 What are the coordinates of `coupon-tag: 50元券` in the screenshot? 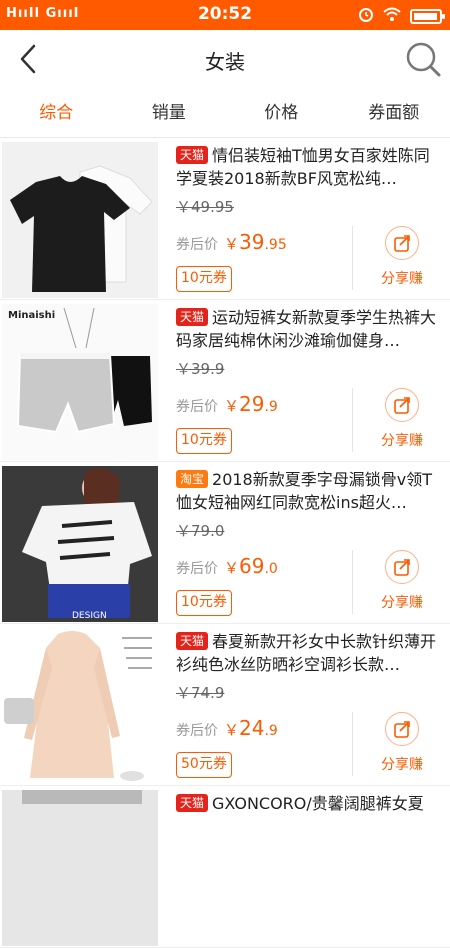 It's located at (204, 765).